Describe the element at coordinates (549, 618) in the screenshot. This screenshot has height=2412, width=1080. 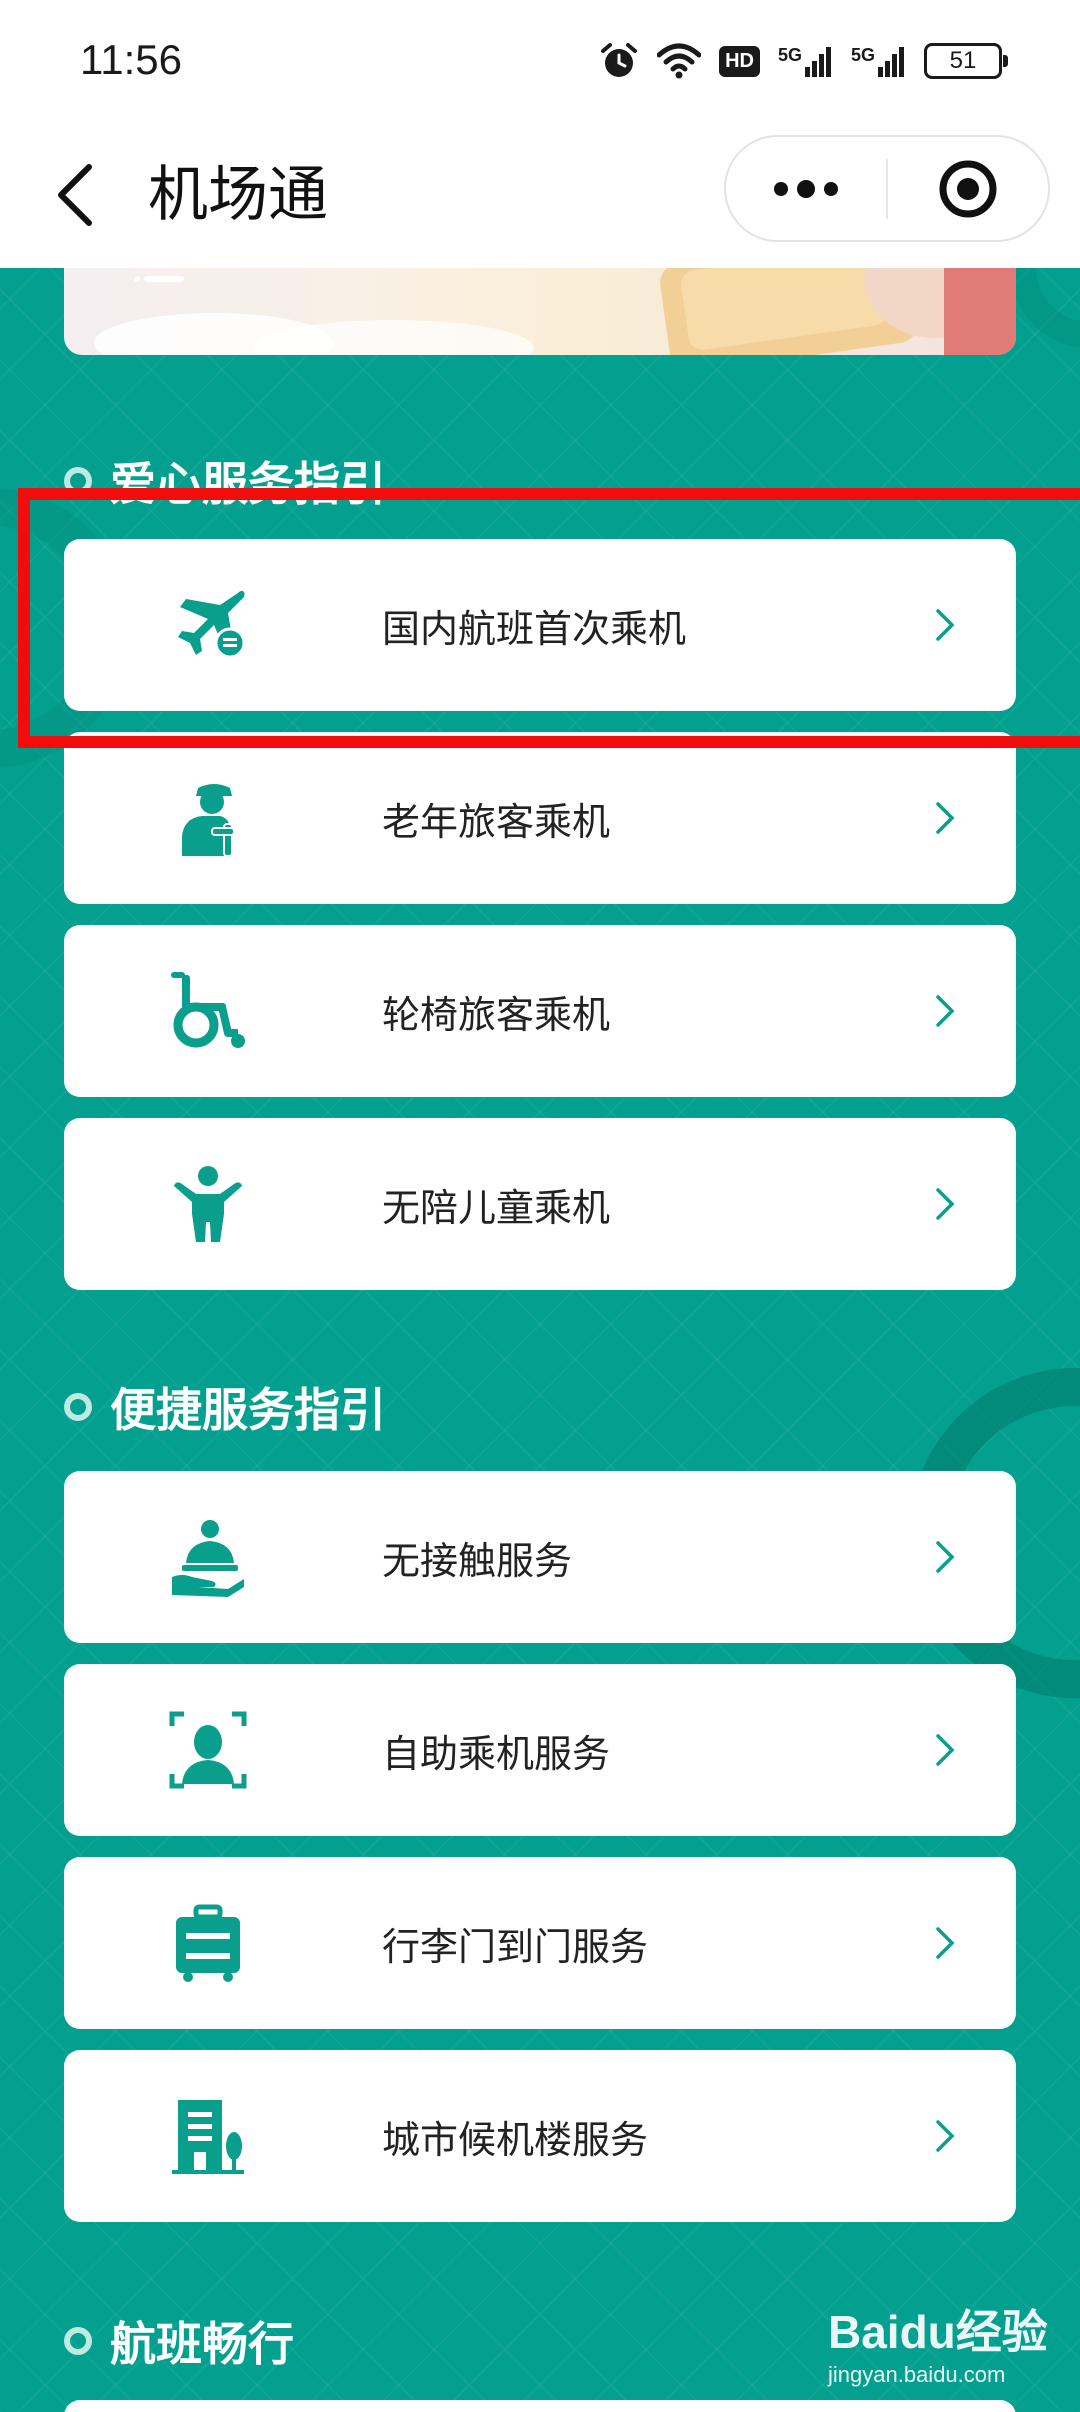
I see `red-highlight-box` at that location.